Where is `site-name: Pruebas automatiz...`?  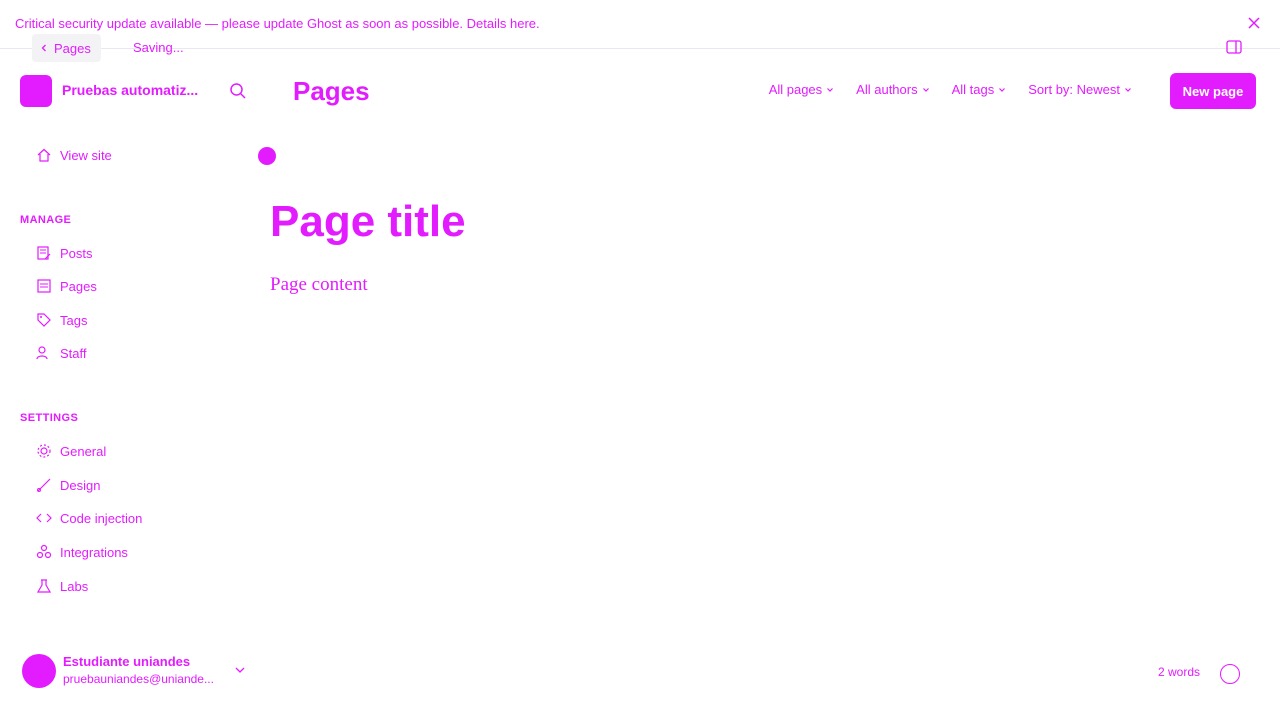
site-name: Pruebas automatiz... is located at coordinates (130, 90).